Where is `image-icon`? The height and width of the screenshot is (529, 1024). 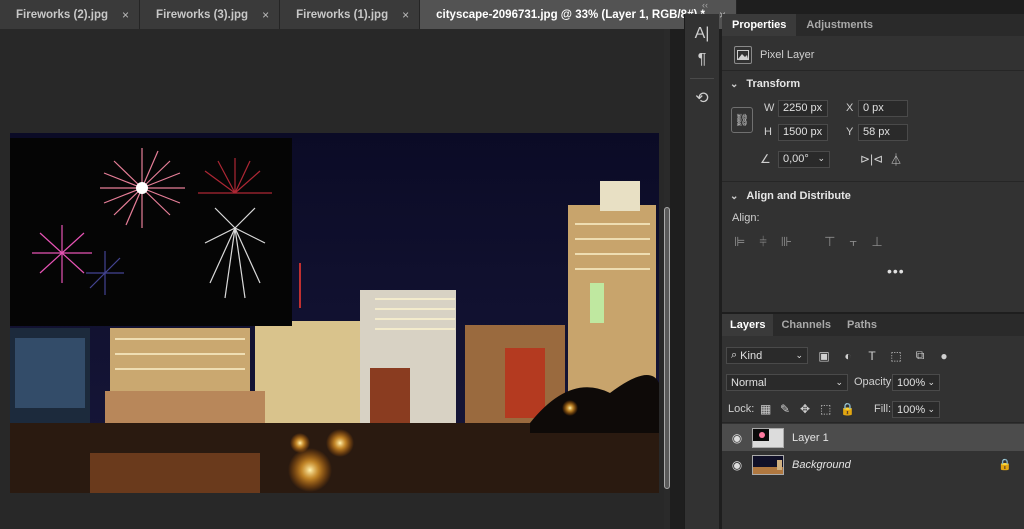 image-icon is located at coordinates (743, 55).